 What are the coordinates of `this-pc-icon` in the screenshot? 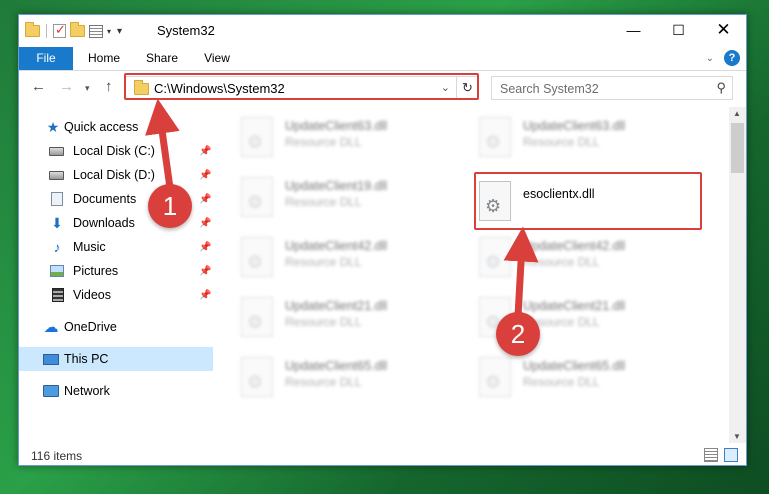 It's located at (51, 359).